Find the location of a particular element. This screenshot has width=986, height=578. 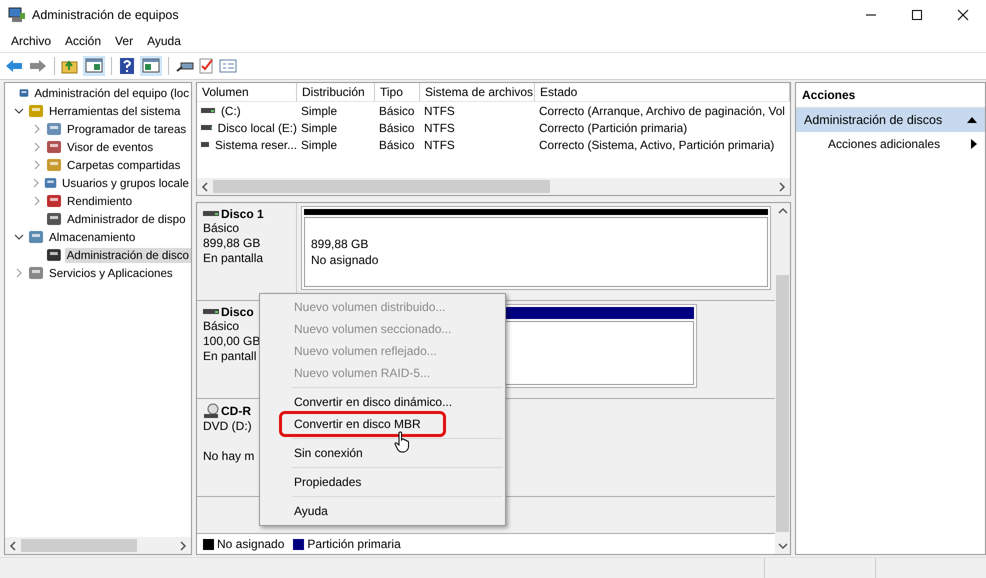

disk-detail: En pantalla is located at coordinates (233, 258).